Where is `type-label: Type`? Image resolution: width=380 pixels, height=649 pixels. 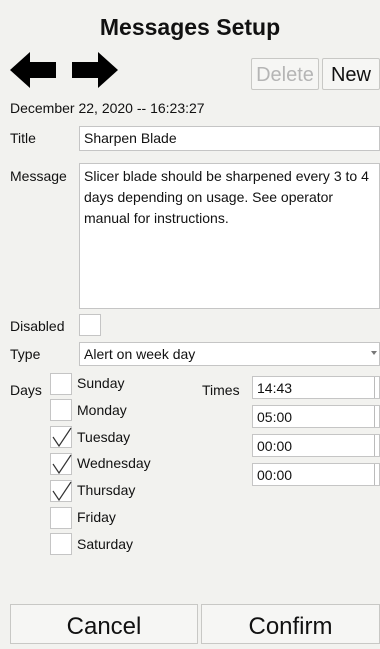
type-label: Type is located at coordinates (25, 354).